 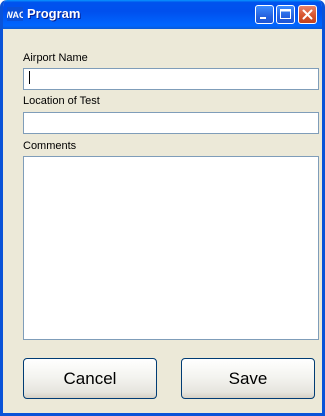 I want to click on location-of-test-input, so click(x=171, y=123).